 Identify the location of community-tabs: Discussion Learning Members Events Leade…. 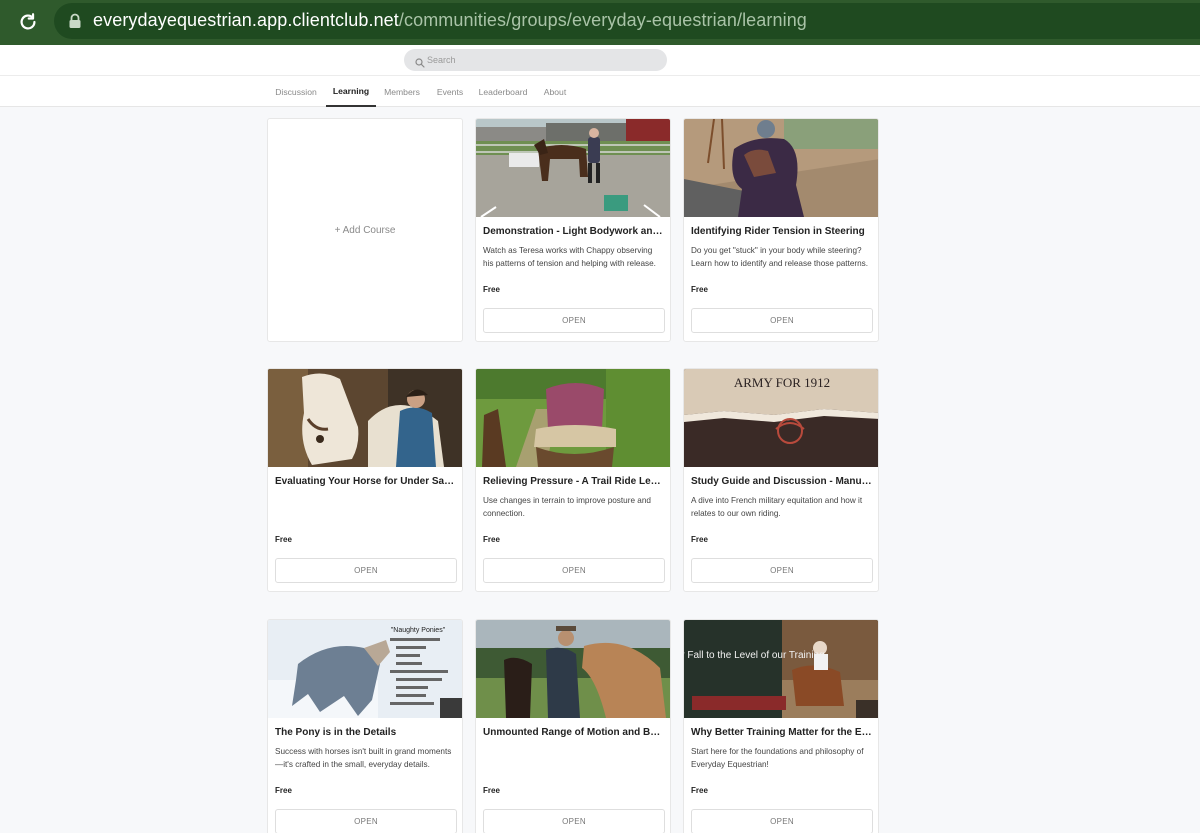
(600, 91).